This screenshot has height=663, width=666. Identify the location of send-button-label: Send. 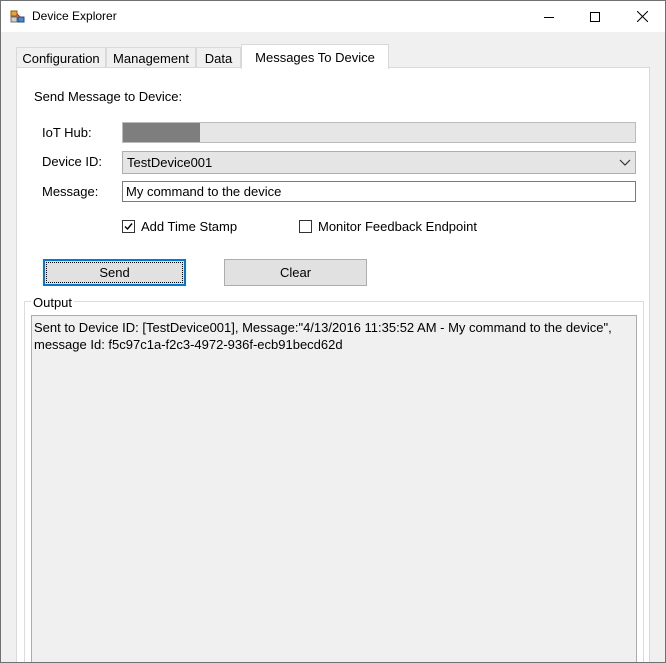
(114, 272).